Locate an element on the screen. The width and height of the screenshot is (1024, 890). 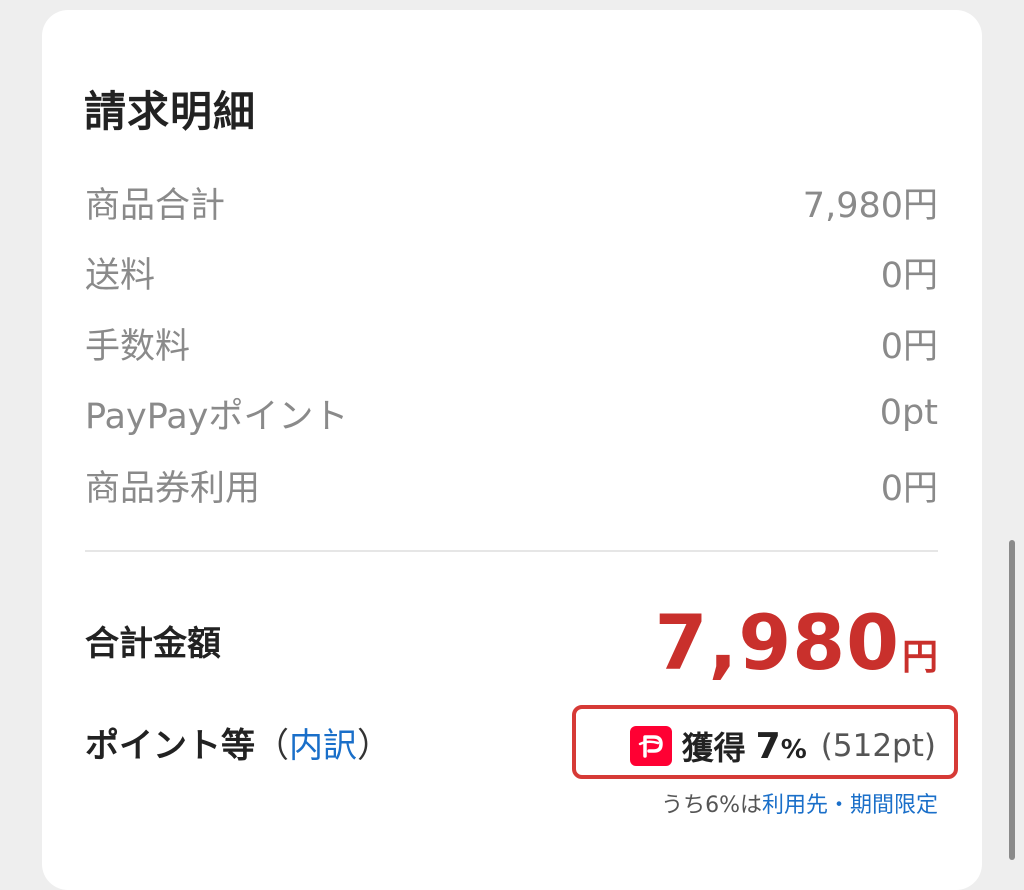
row-label: 手数料 is located at coordinates (138, 346).